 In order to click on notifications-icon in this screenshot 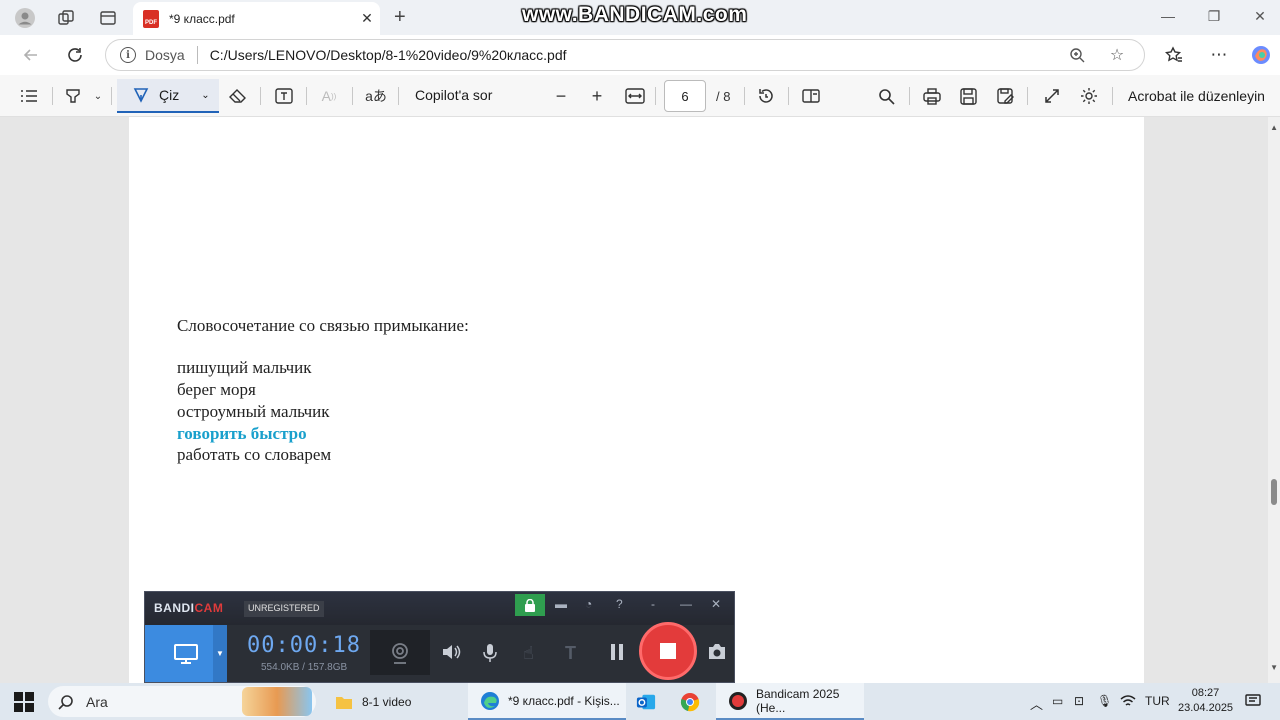, I will do `click(1253, 702)`.